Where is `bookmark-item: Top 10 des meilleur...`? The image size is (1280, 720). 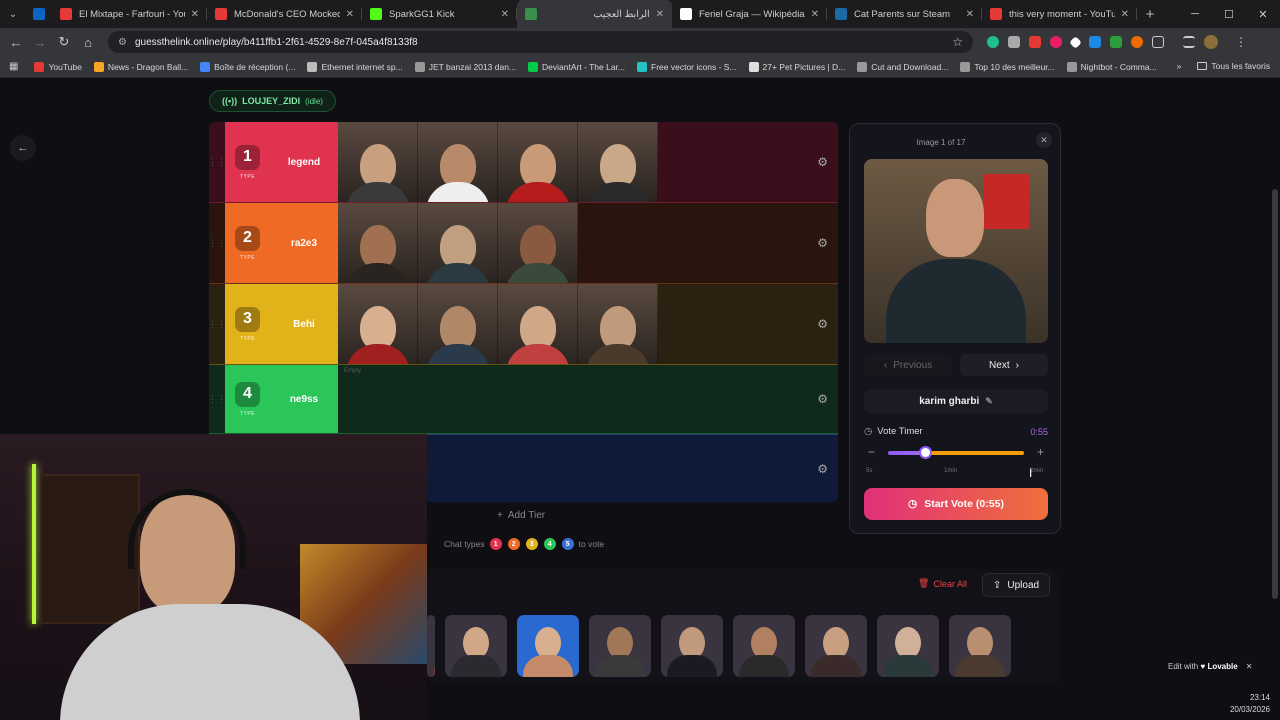
bookmark-item: Top 10 des meilleur... is located at coordinates (1007, 66).